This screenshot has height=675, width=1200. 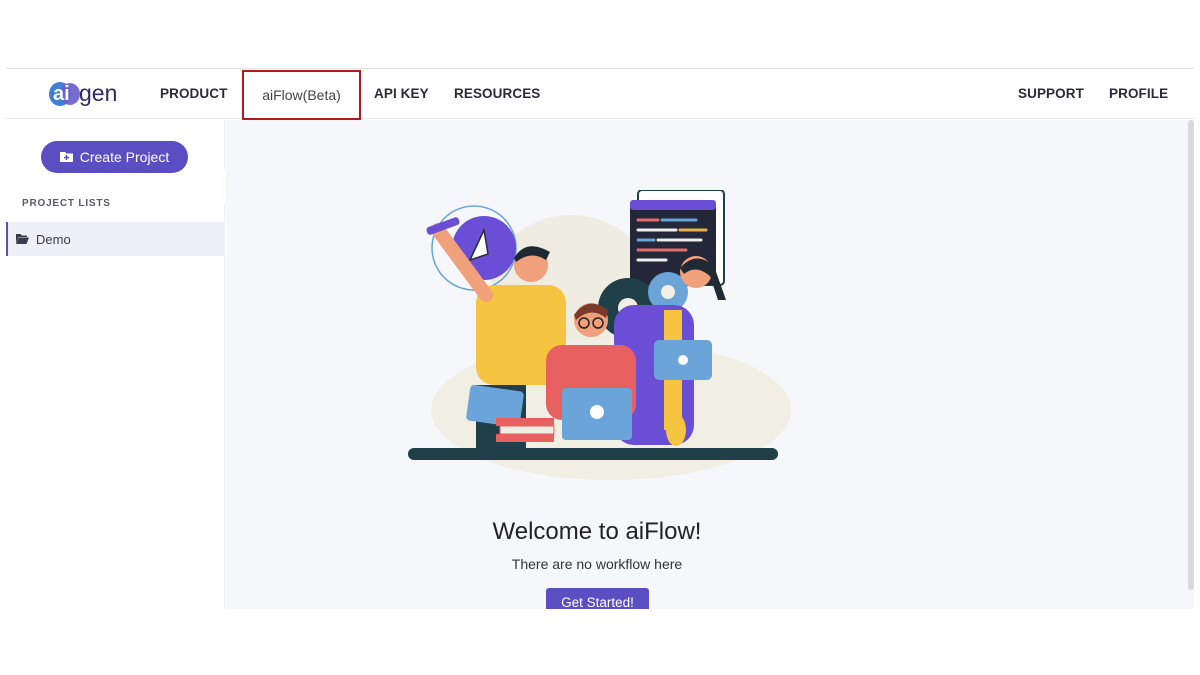 What do you see at coordinates (61, 94) in the screenshot?
I see `svg-text: ai` at bounding box center [61, 94].